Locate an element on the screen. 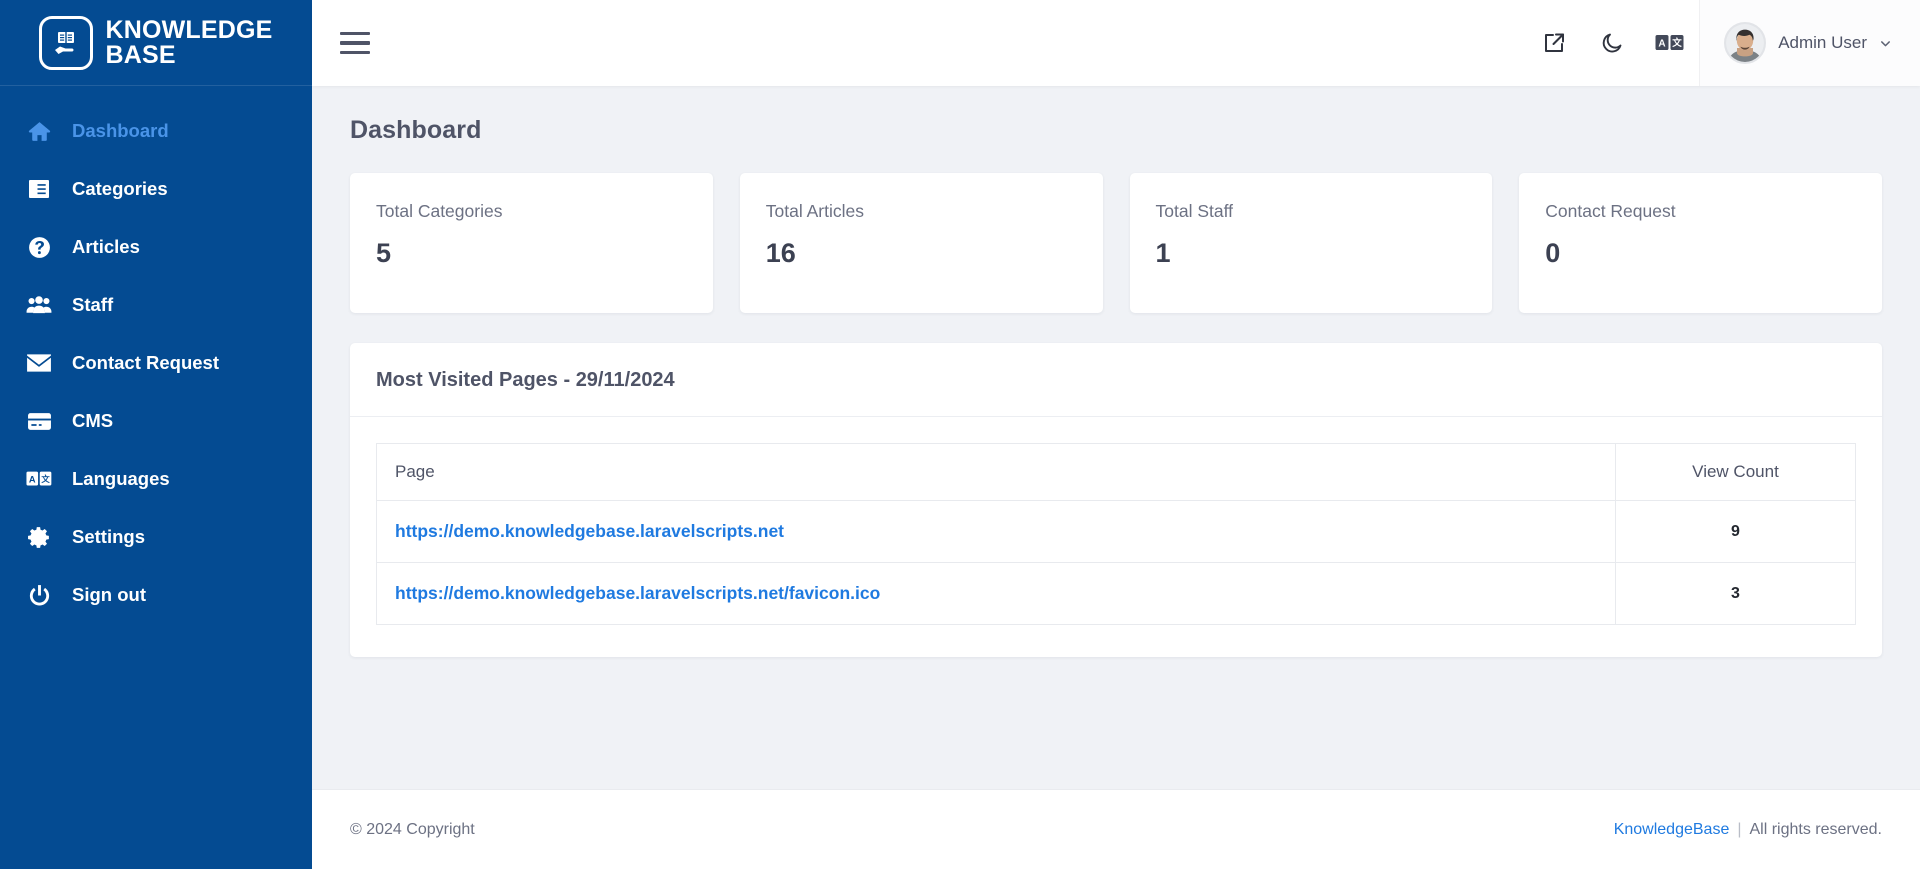  navbar-actions: A 文 Admin User is located at coordinates (1722, 43).